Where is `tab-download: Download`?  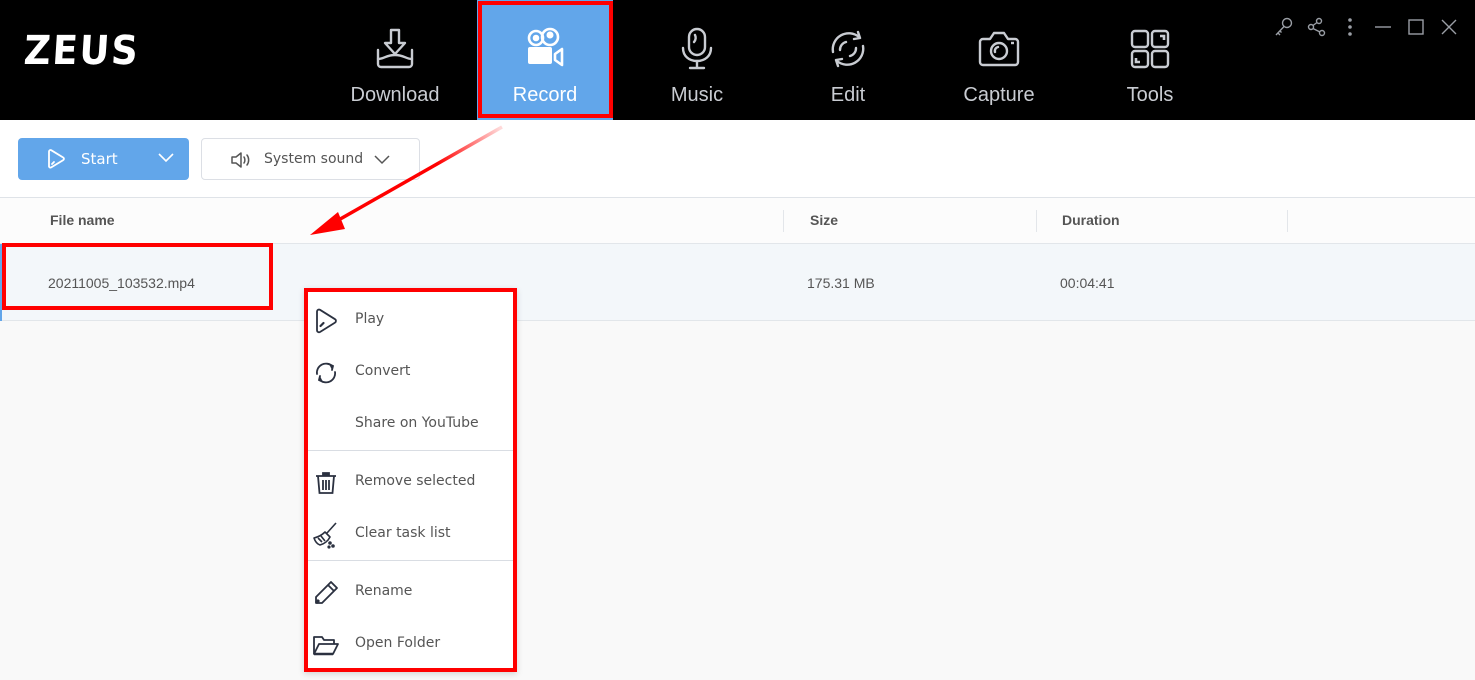
tab-download: Download is located at coordinates (395, 60).